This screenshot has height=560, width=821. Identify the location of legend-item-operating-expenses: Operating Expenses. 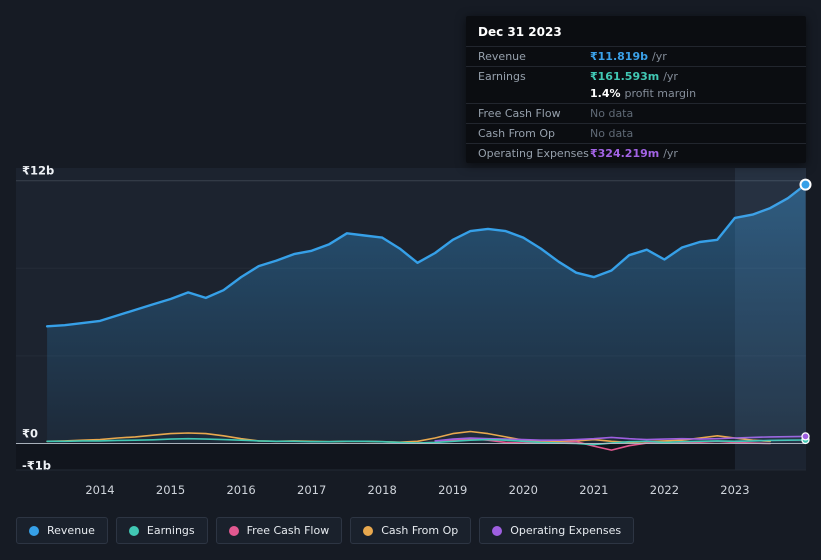
(557, 530).